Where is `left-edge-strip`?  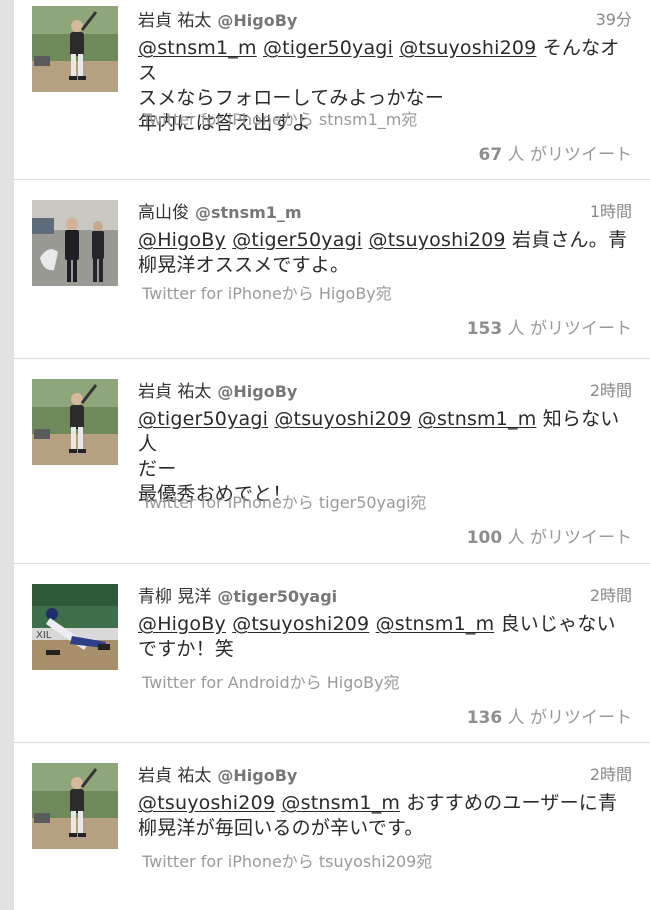
left-edge-strip is located at coordinates (7, 455).